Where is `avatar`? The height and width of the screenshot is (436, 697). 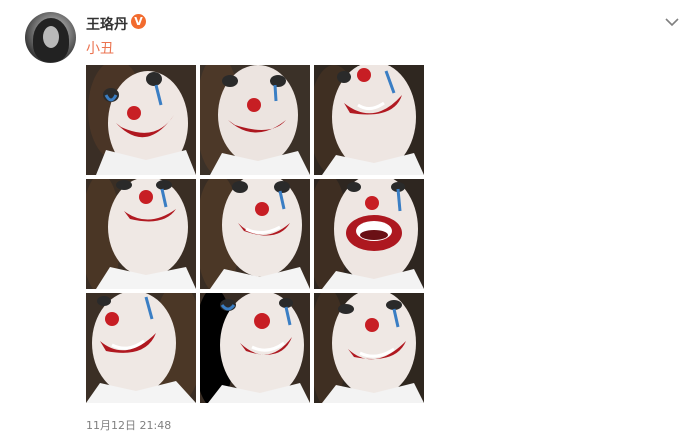 avatar is located at coordinates (50, 37).